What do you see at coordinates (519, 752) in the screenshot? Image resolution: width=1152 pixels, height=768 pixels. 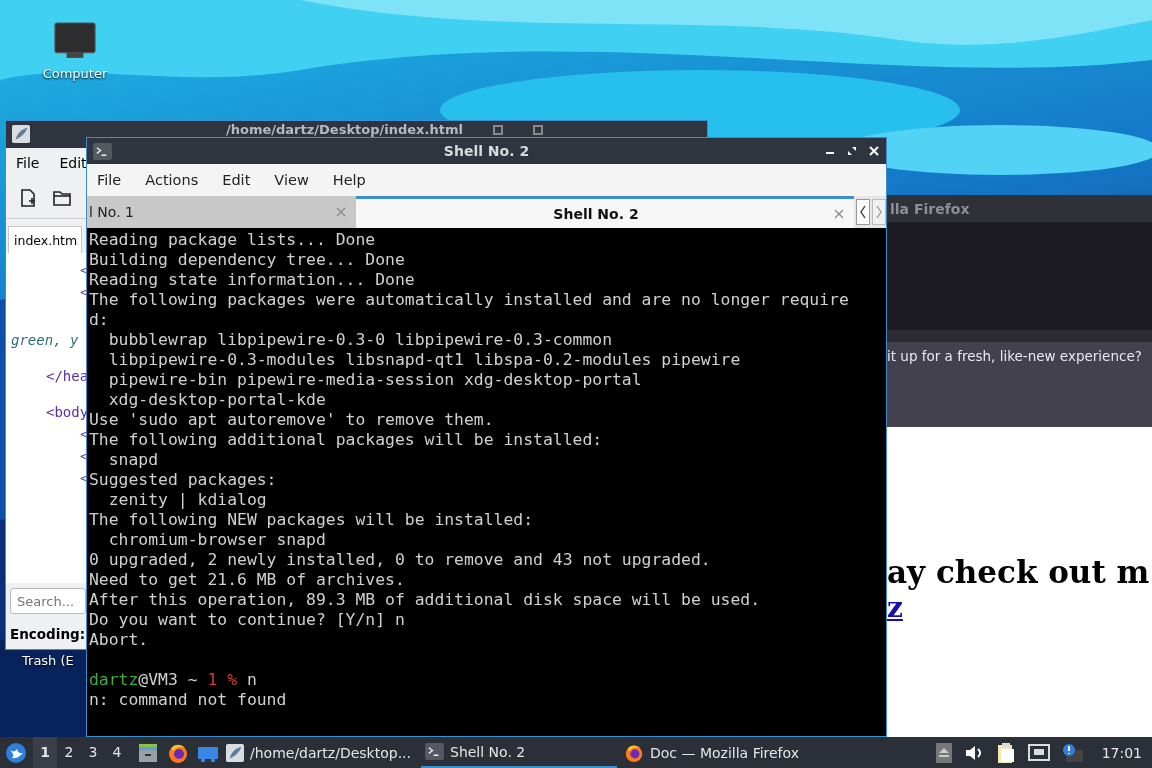 I see `taskbar-button: Shell No. 2` at bounding box center [519, 752].